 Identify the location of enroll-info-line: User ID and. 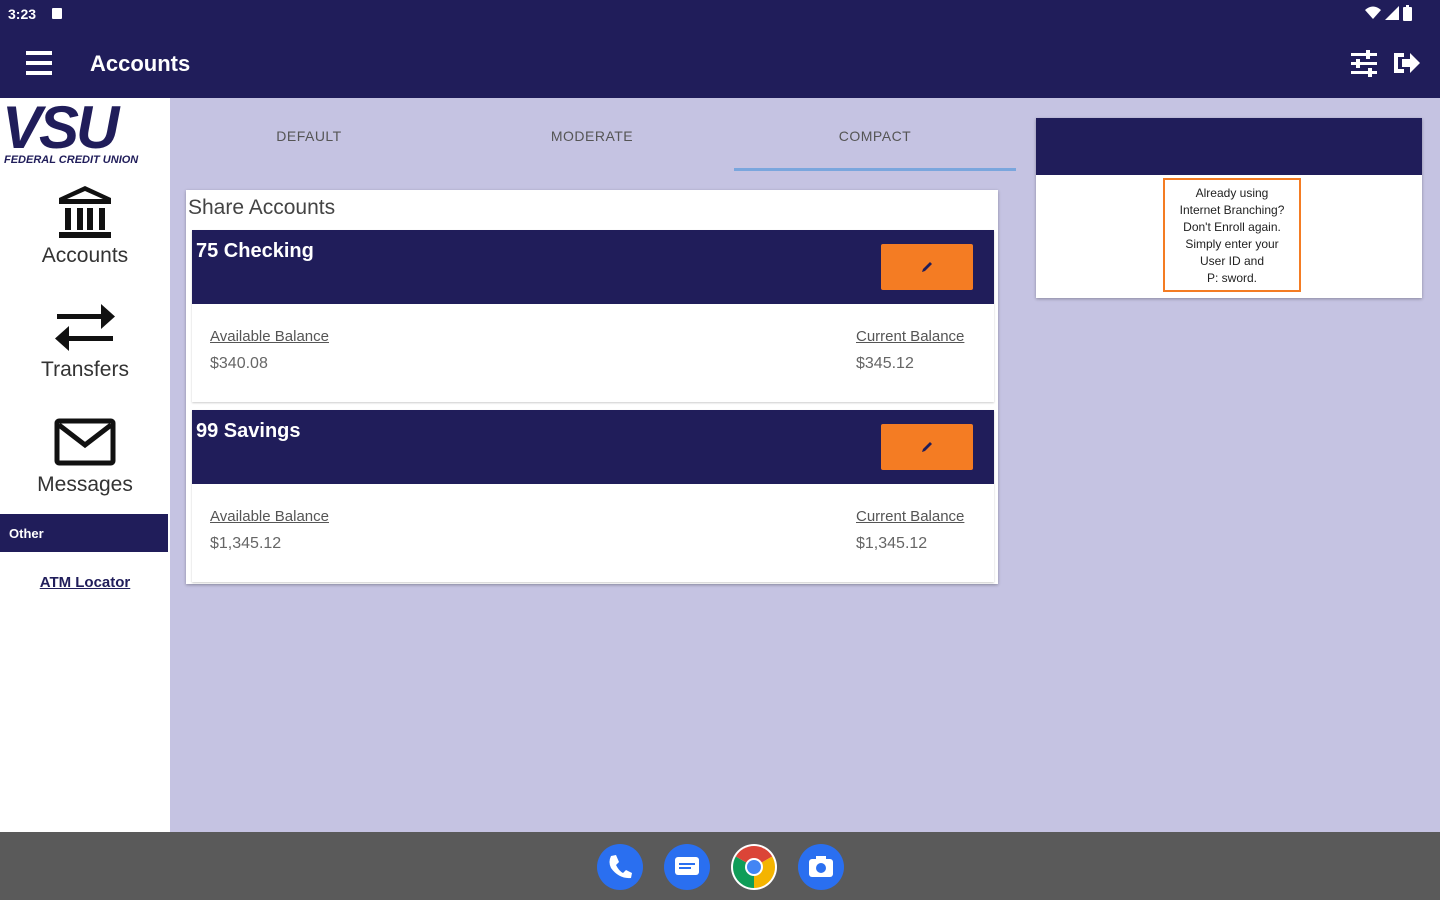
(1232, 261).